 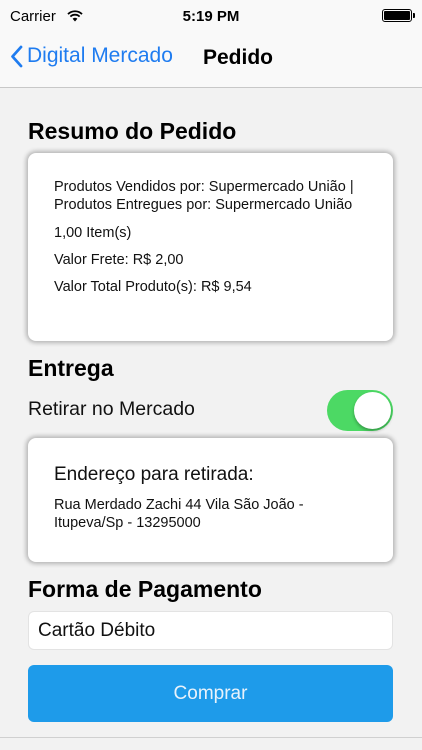 What do you see at coordinates (238, 57) in the screenshot?
I see `page-title: Pedido` at bounding box center [238, 57].